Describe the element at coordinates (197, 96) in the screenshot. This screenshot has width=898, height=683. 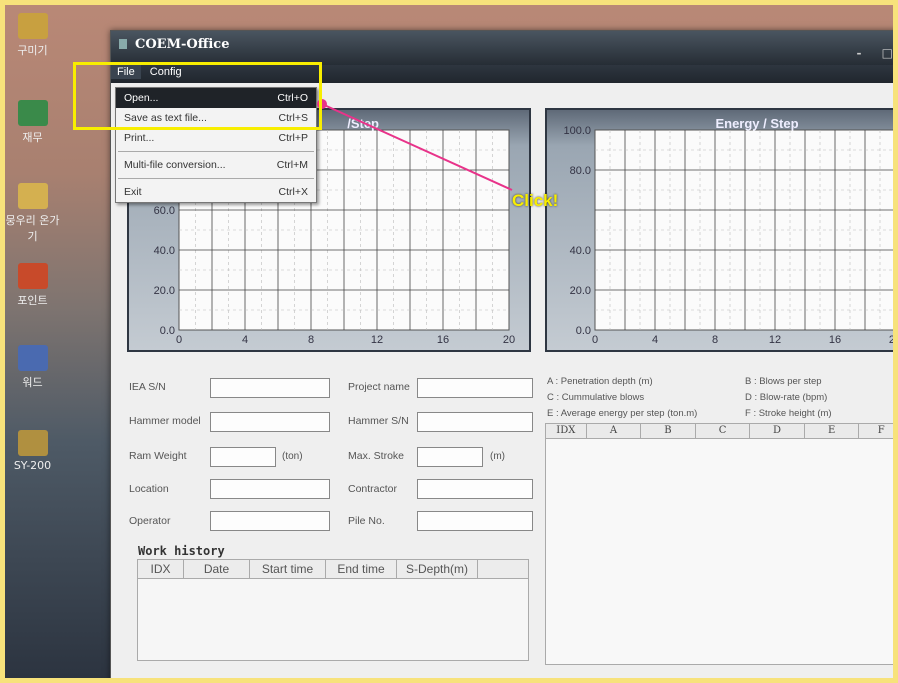
I see `annotation-highlight-box` at that location.